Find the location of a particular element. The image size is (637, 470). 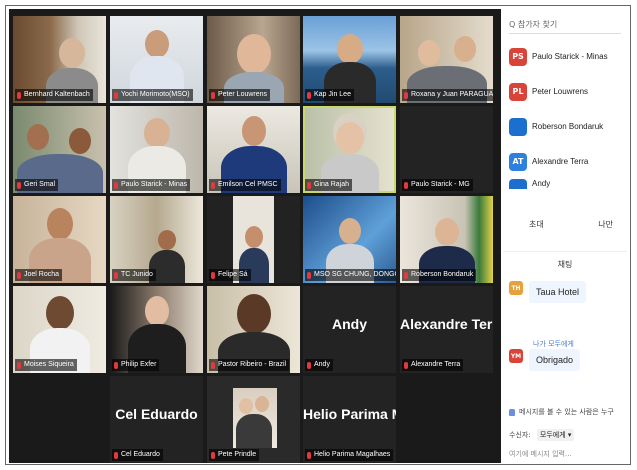

participant-list-item: PL Peter Louwrens is located at coordinates (566, 91).